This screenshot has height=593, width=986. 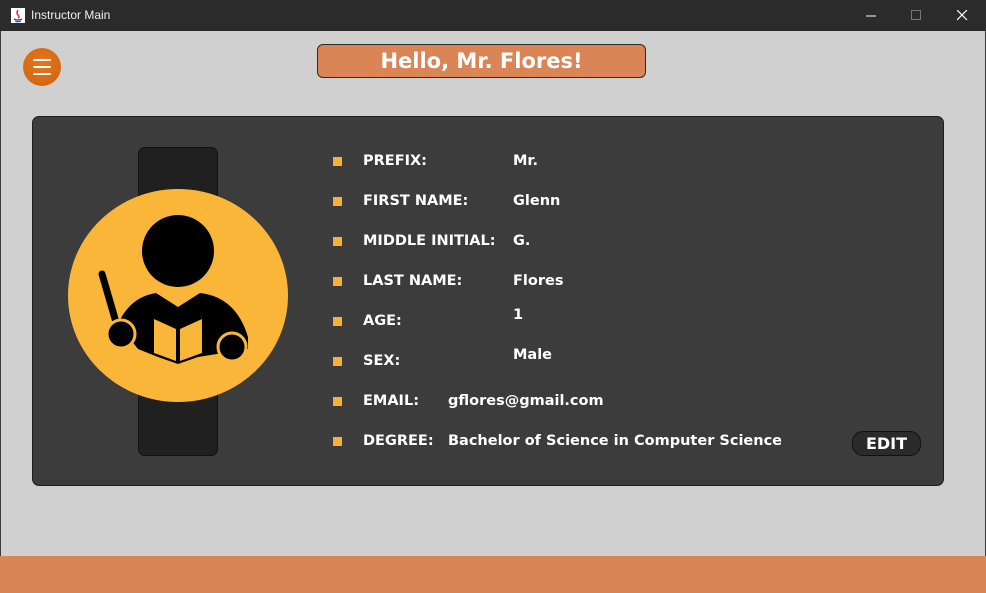 What do you see at coordinates (18, 15) in the screenshot?
I see `java-icon` at bounding box center [18, 15].